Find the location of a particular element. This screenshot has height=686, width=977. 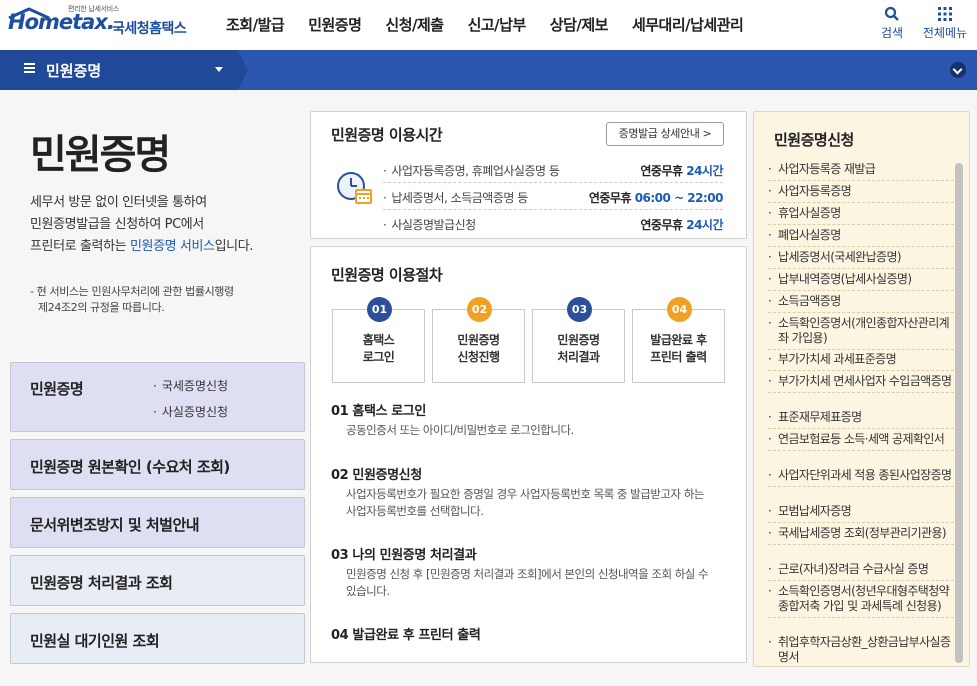

step-label-line: 발급완료 후 is located at coordinates (678, 340).